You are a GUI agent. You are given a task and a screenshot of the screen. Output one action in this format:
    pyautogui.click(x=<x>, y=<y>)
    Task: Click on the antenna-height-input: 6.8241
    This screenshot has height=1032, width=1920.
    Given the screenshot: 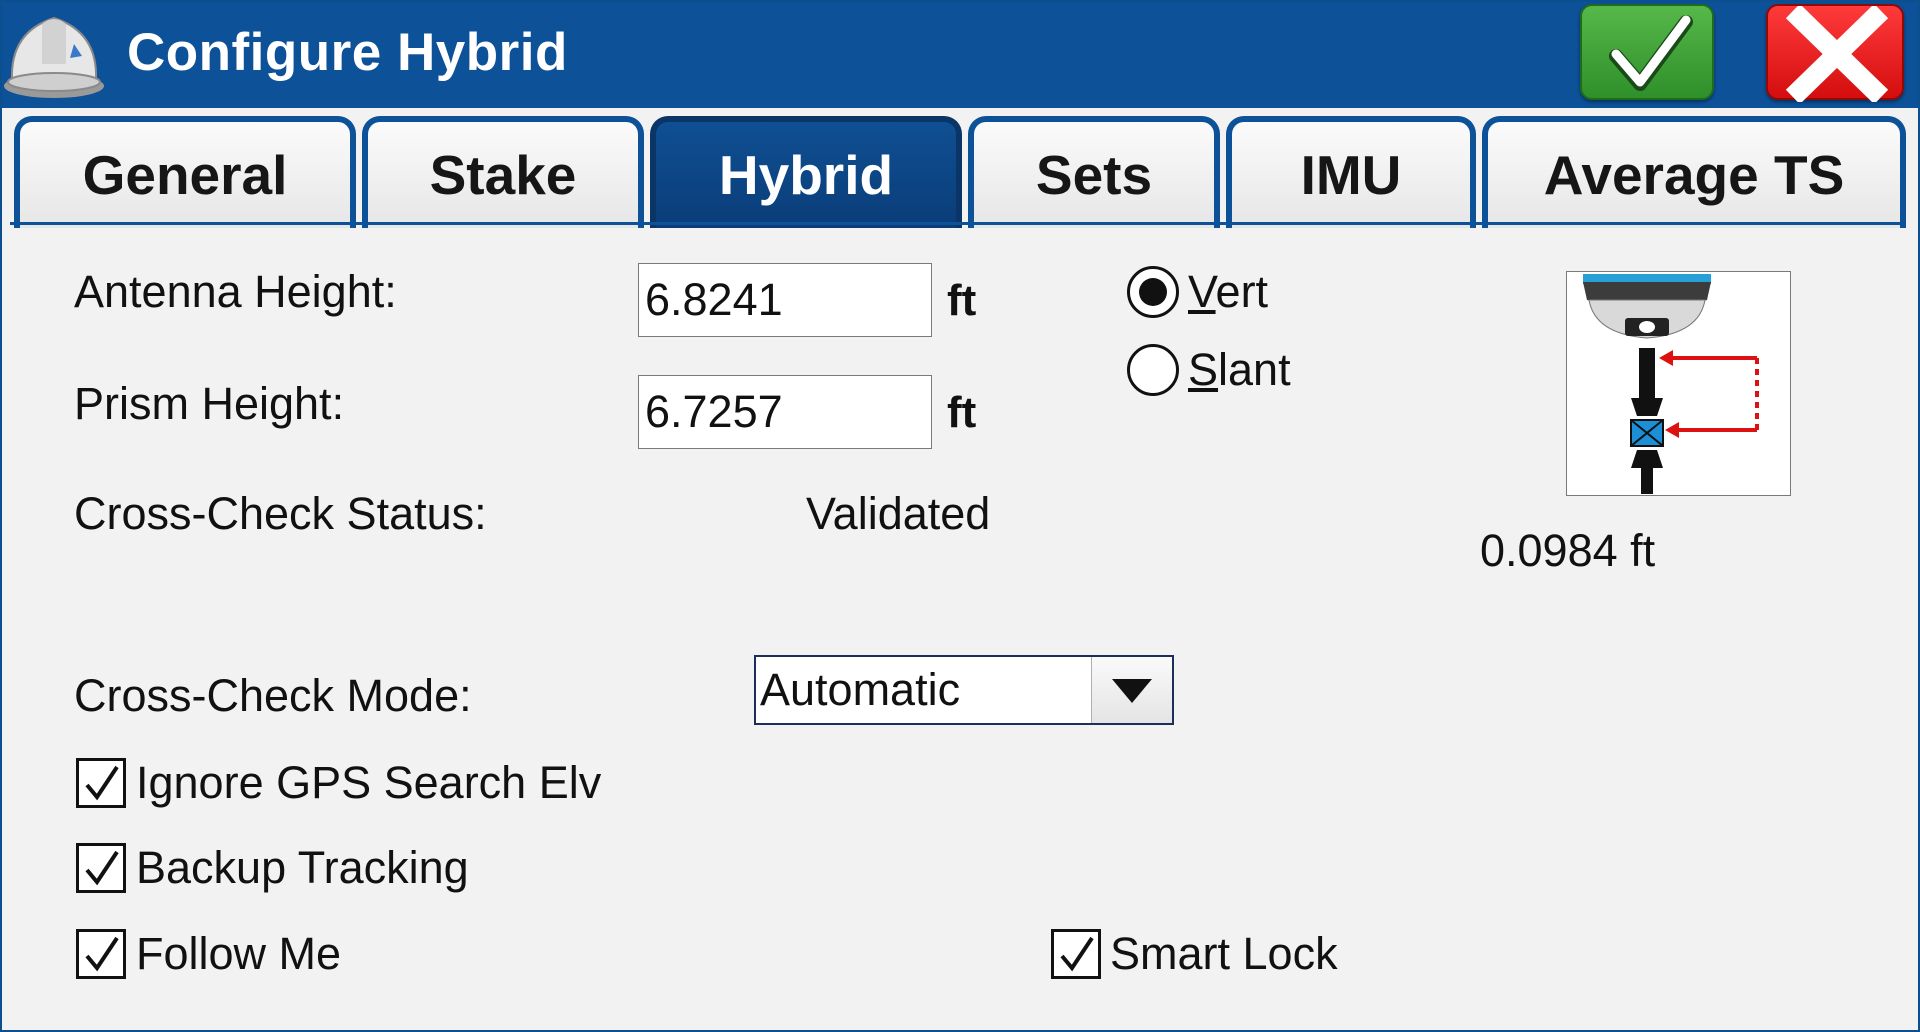 What is the action you would take?
    pyautogui.click(x=785, y=300)
    